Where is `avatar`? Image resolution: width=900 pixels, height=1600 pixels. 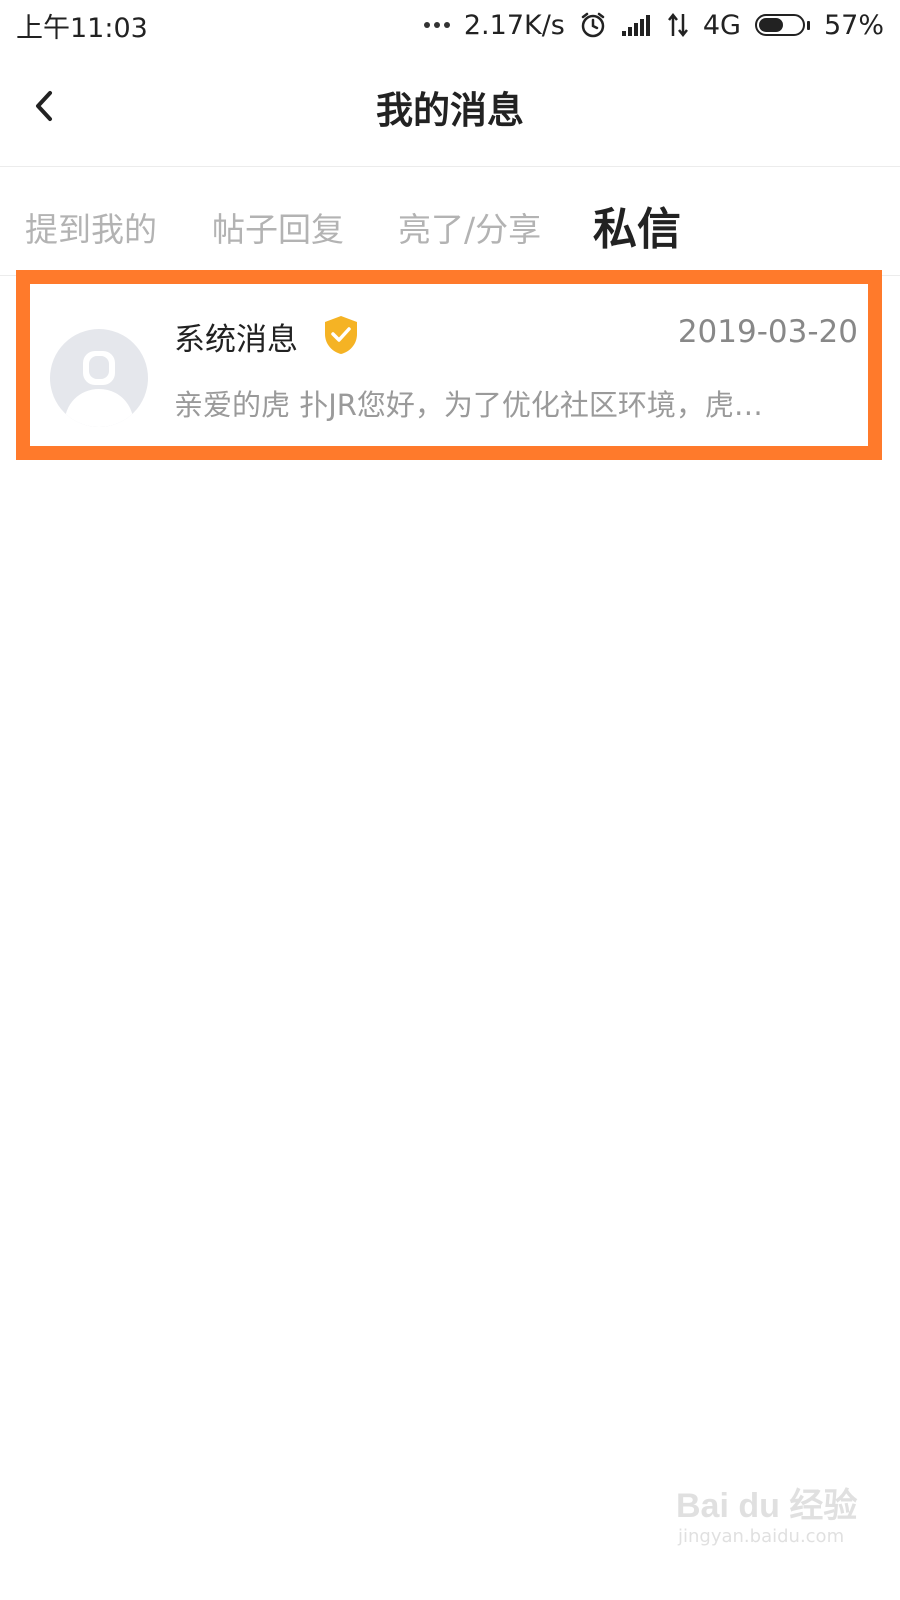 avatar is located at coordinates (99, 378).